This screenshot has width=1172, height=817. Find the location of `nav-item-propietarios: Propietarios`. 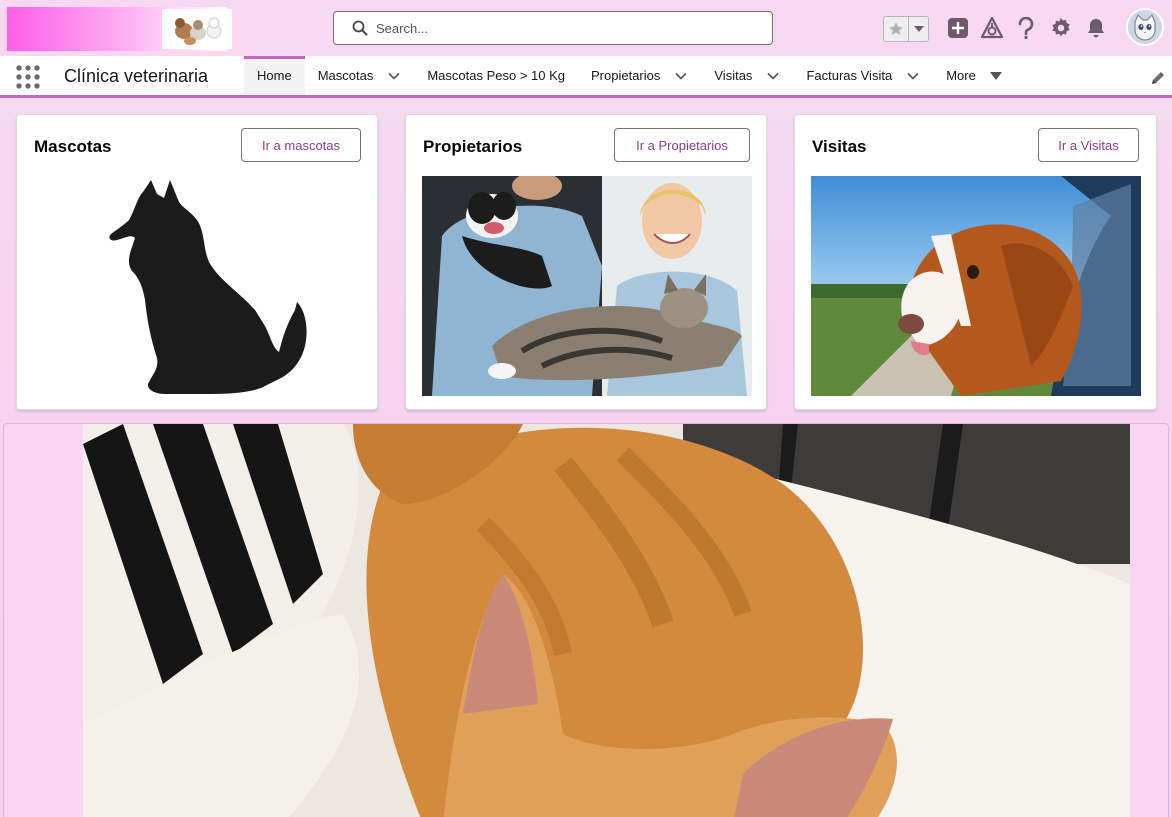

nav-item-propietarios: Propietarios is located at coordinates (639, 75).